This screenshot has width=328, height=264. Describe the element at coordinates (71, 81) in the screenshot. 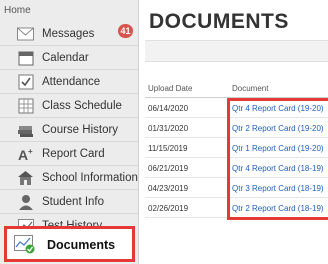

I see `sidebar-item-label: Attendance` at that location.